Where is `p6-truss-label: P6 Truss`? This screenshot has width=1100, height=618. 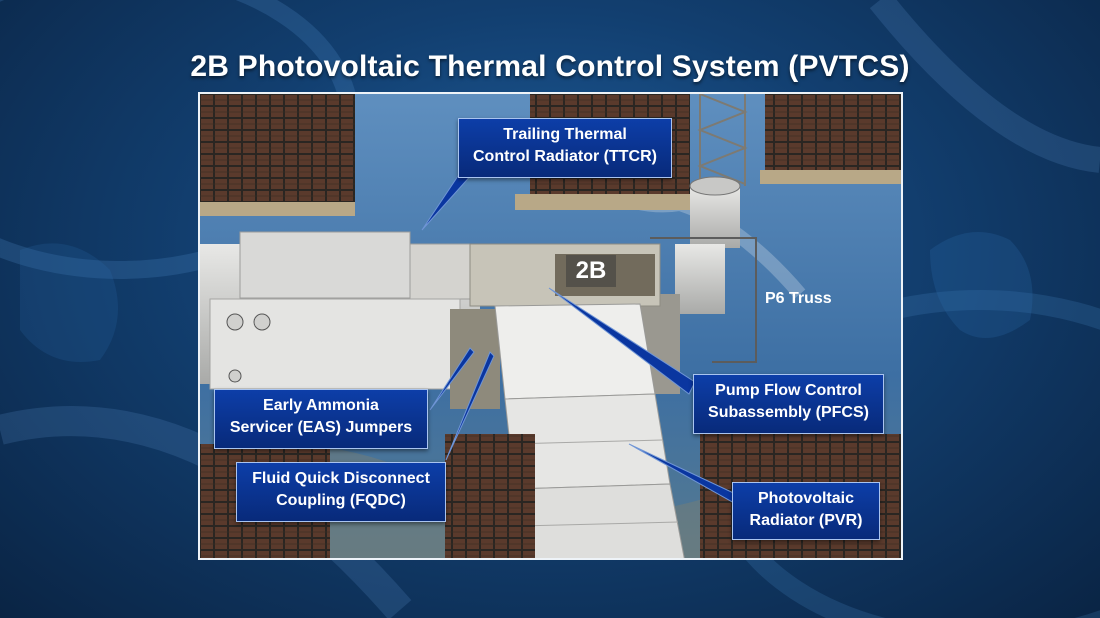
p6-truss-label: P6 Truss is located at coordinates (798, 298).